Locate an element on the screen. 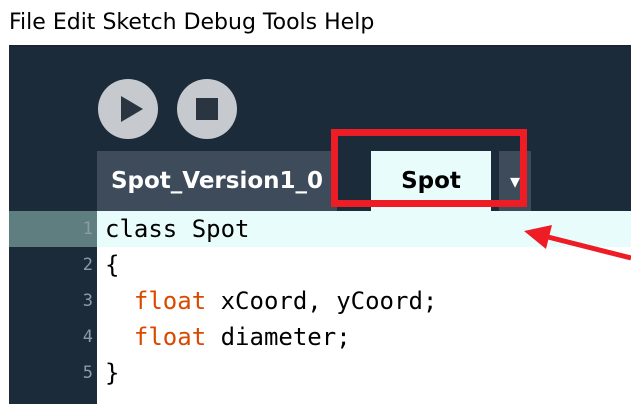 The width and height of the screenshot is (631, 404). arrow-head is located at coordinates (538, 237).